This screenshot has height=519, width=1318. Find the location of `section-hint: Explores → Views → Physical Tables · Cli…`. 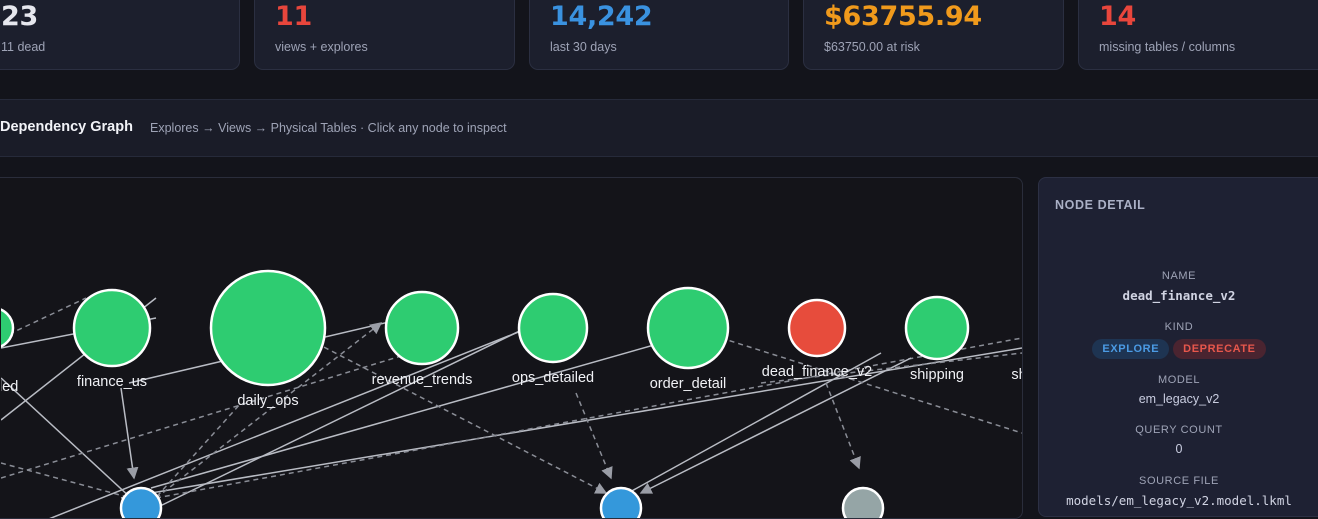

section-hint: Explores → Views → Physical Tables · Cli… is located at coordinates (328, 128).